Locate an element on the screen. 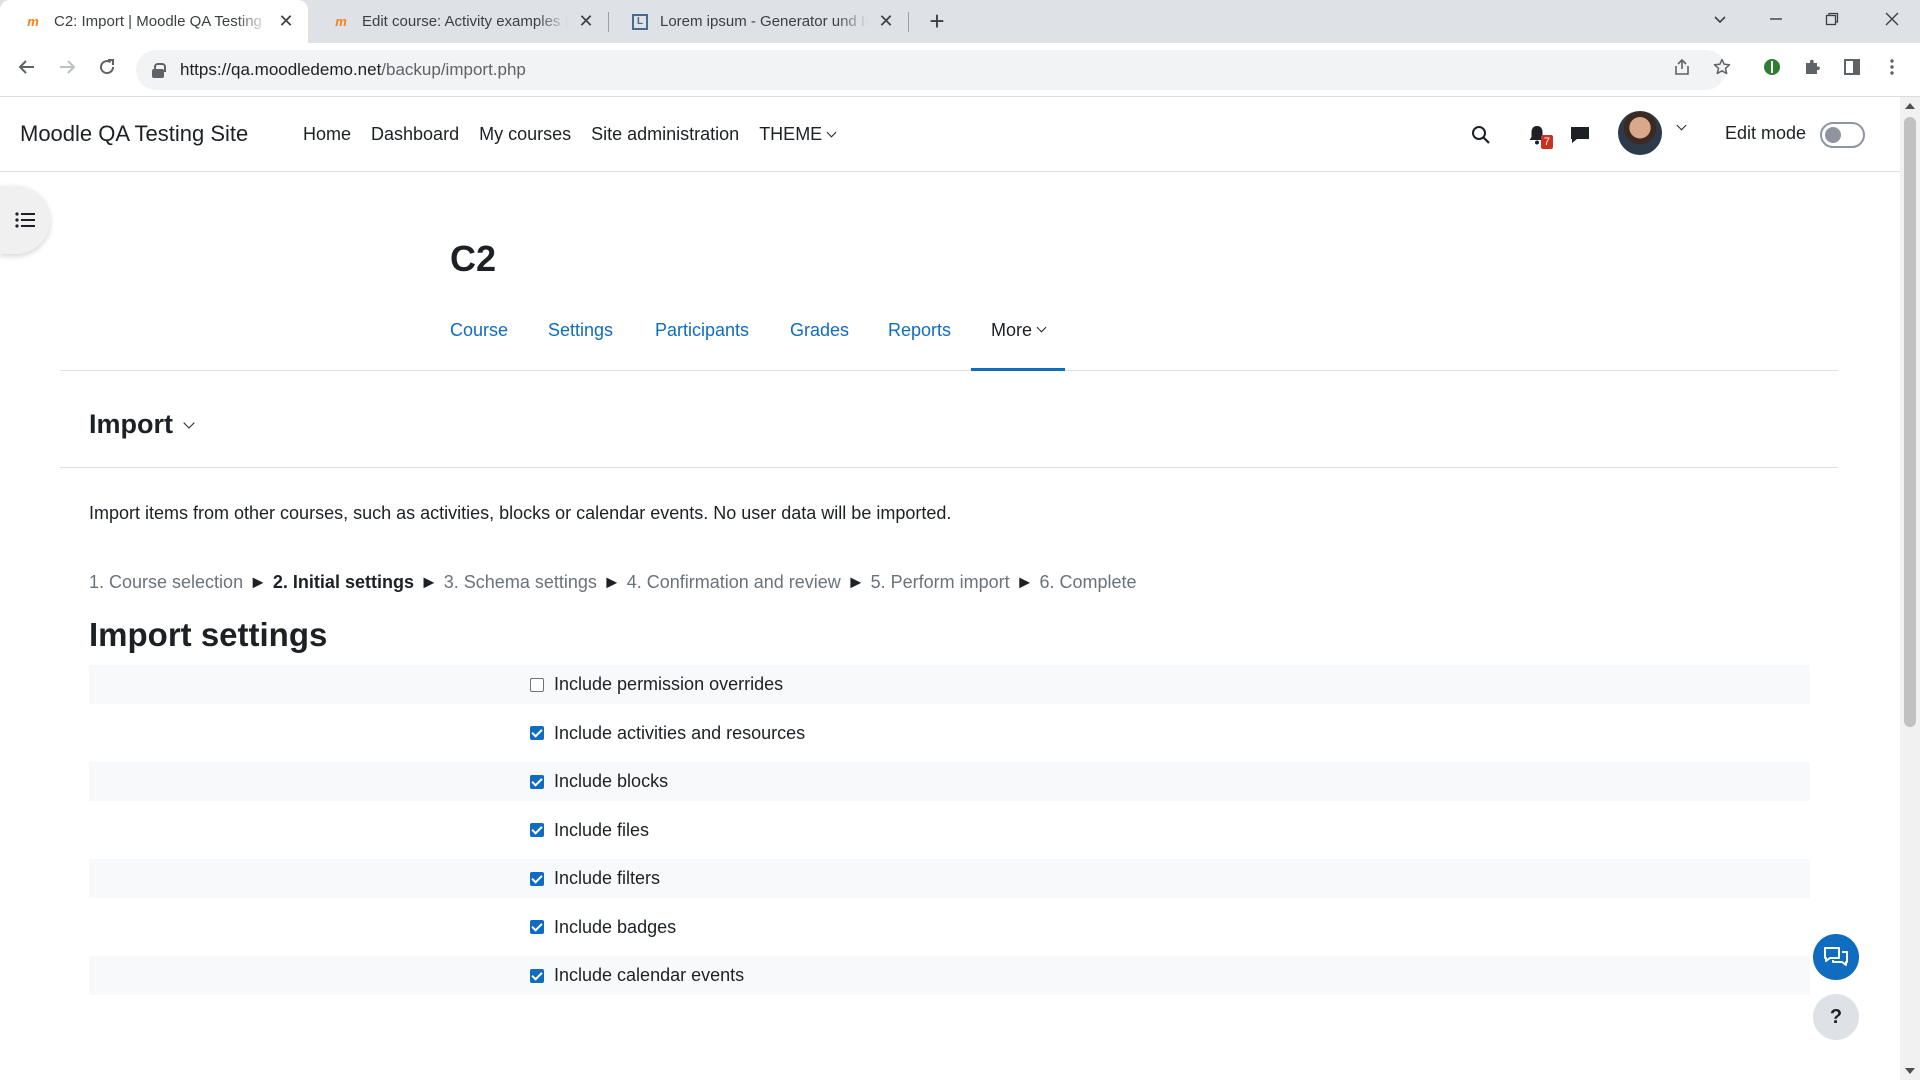 The width and height of the screenshot is (1920, 1080). notifications-bell-icon: 7 is located at coordinates (1537, 135).